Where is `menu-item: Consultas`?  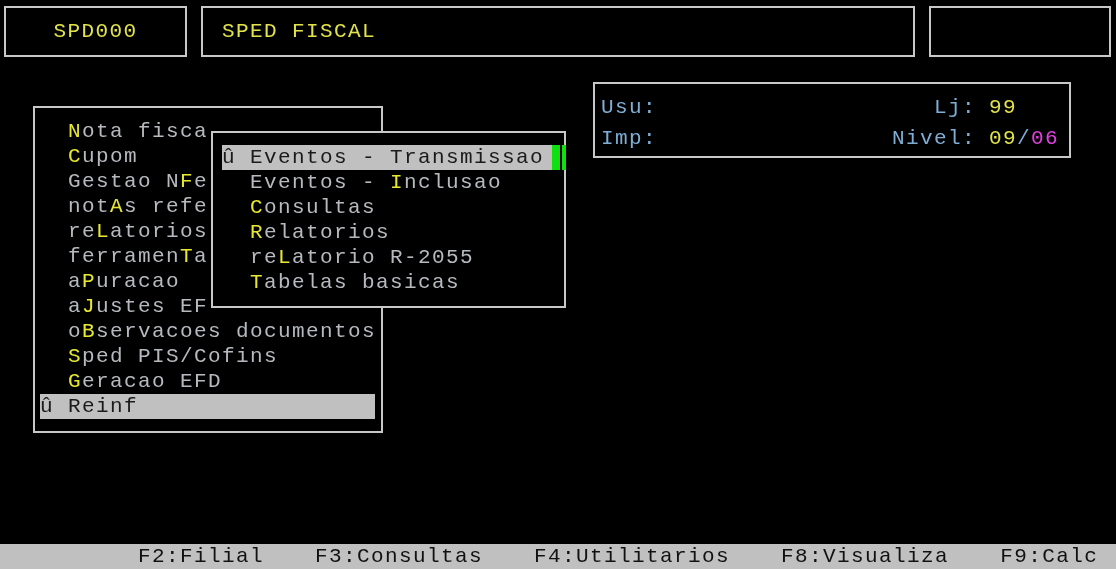
menu-item: Consultas is located at coordinates (390, 207).